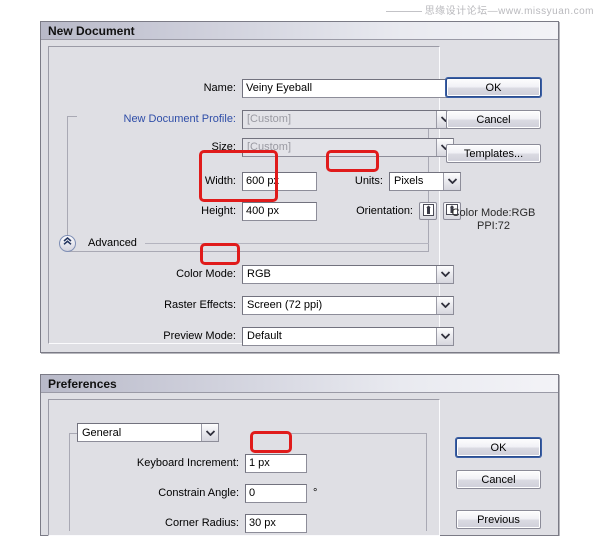 The image size is (600, 536). I want to click on height-input: 400 px, so click(279, 211).